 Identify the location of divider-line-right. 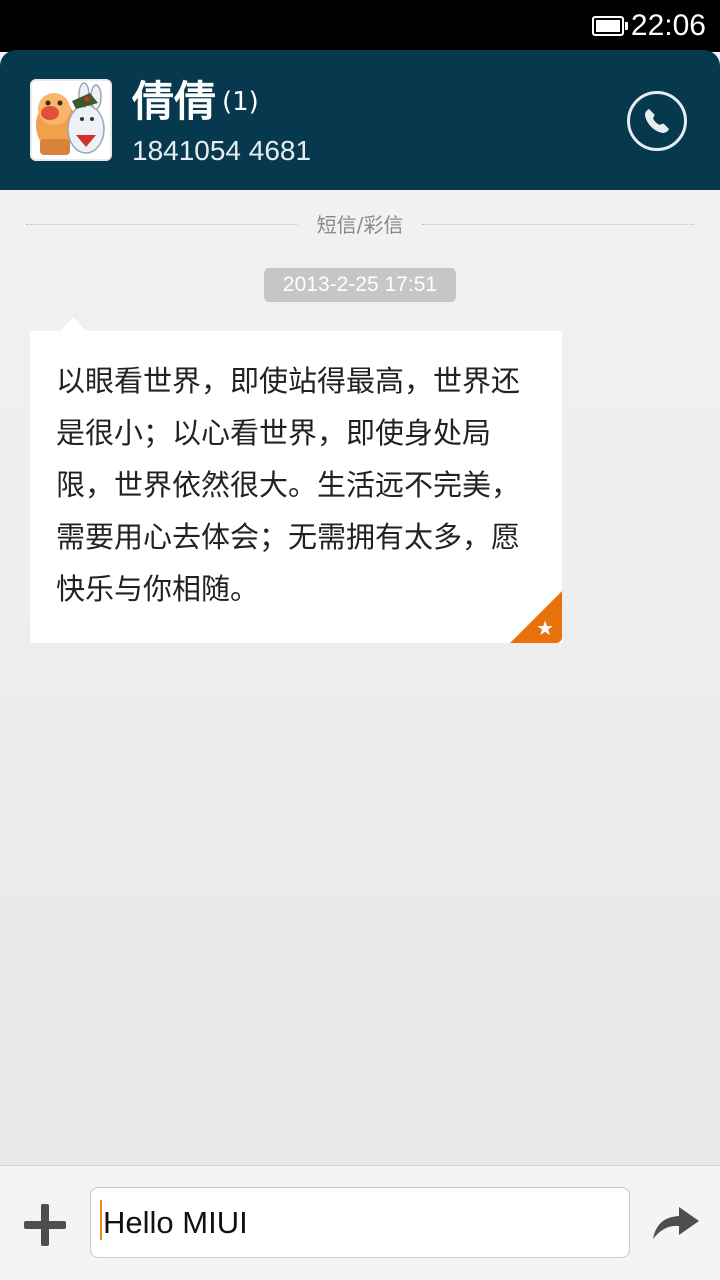
(558, 224).